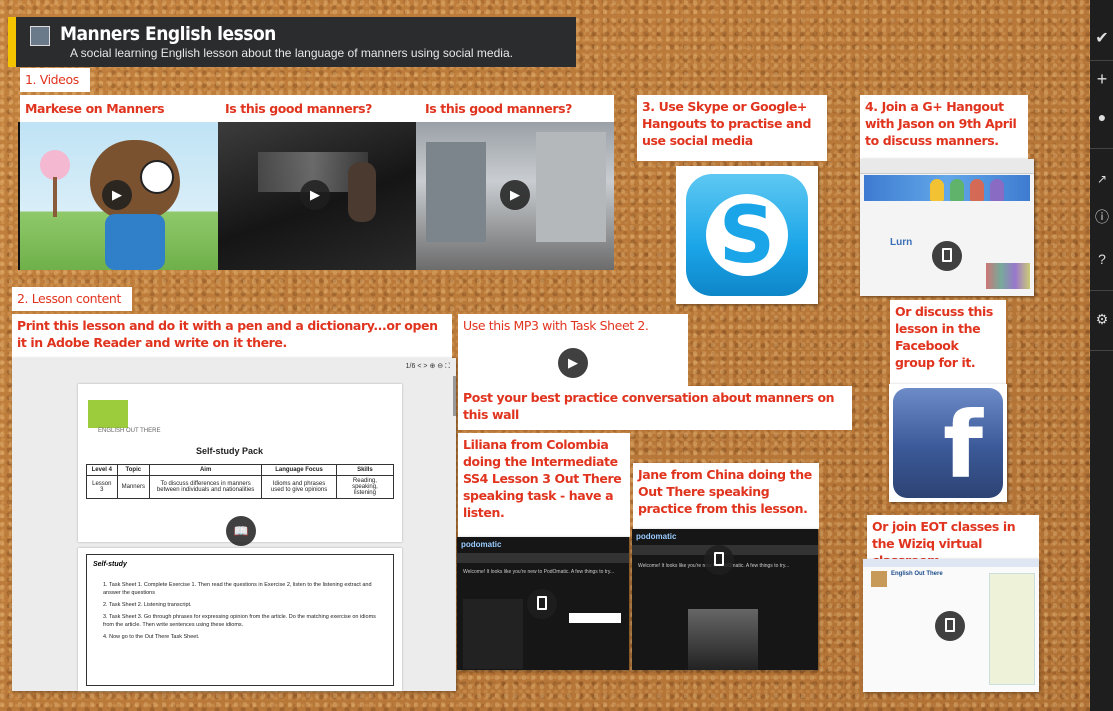 The width and height of the screenshot is (1113, 711). What do you see at coordinates (147, 605) in the screenshot?
I see `task-item: 2. Task Sheet 2. Listening transcript.` at bounding box center [147, 605].